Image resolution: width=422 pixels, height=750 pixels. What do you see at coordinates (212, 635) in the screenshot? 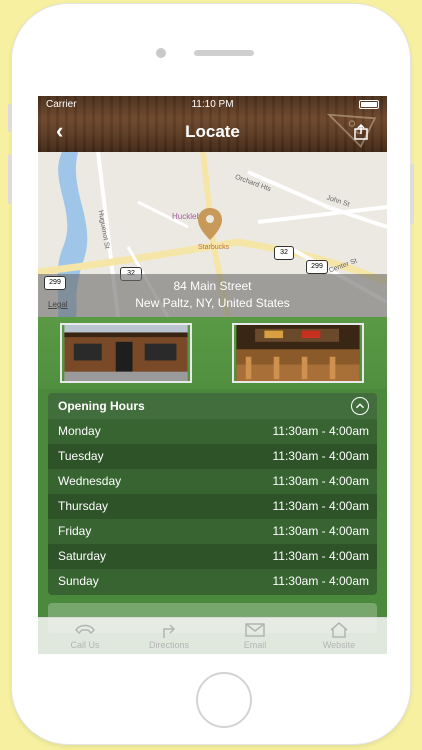
I see `tab-bar: Call Us Directions Email Website` at bounding box center [212, 635].